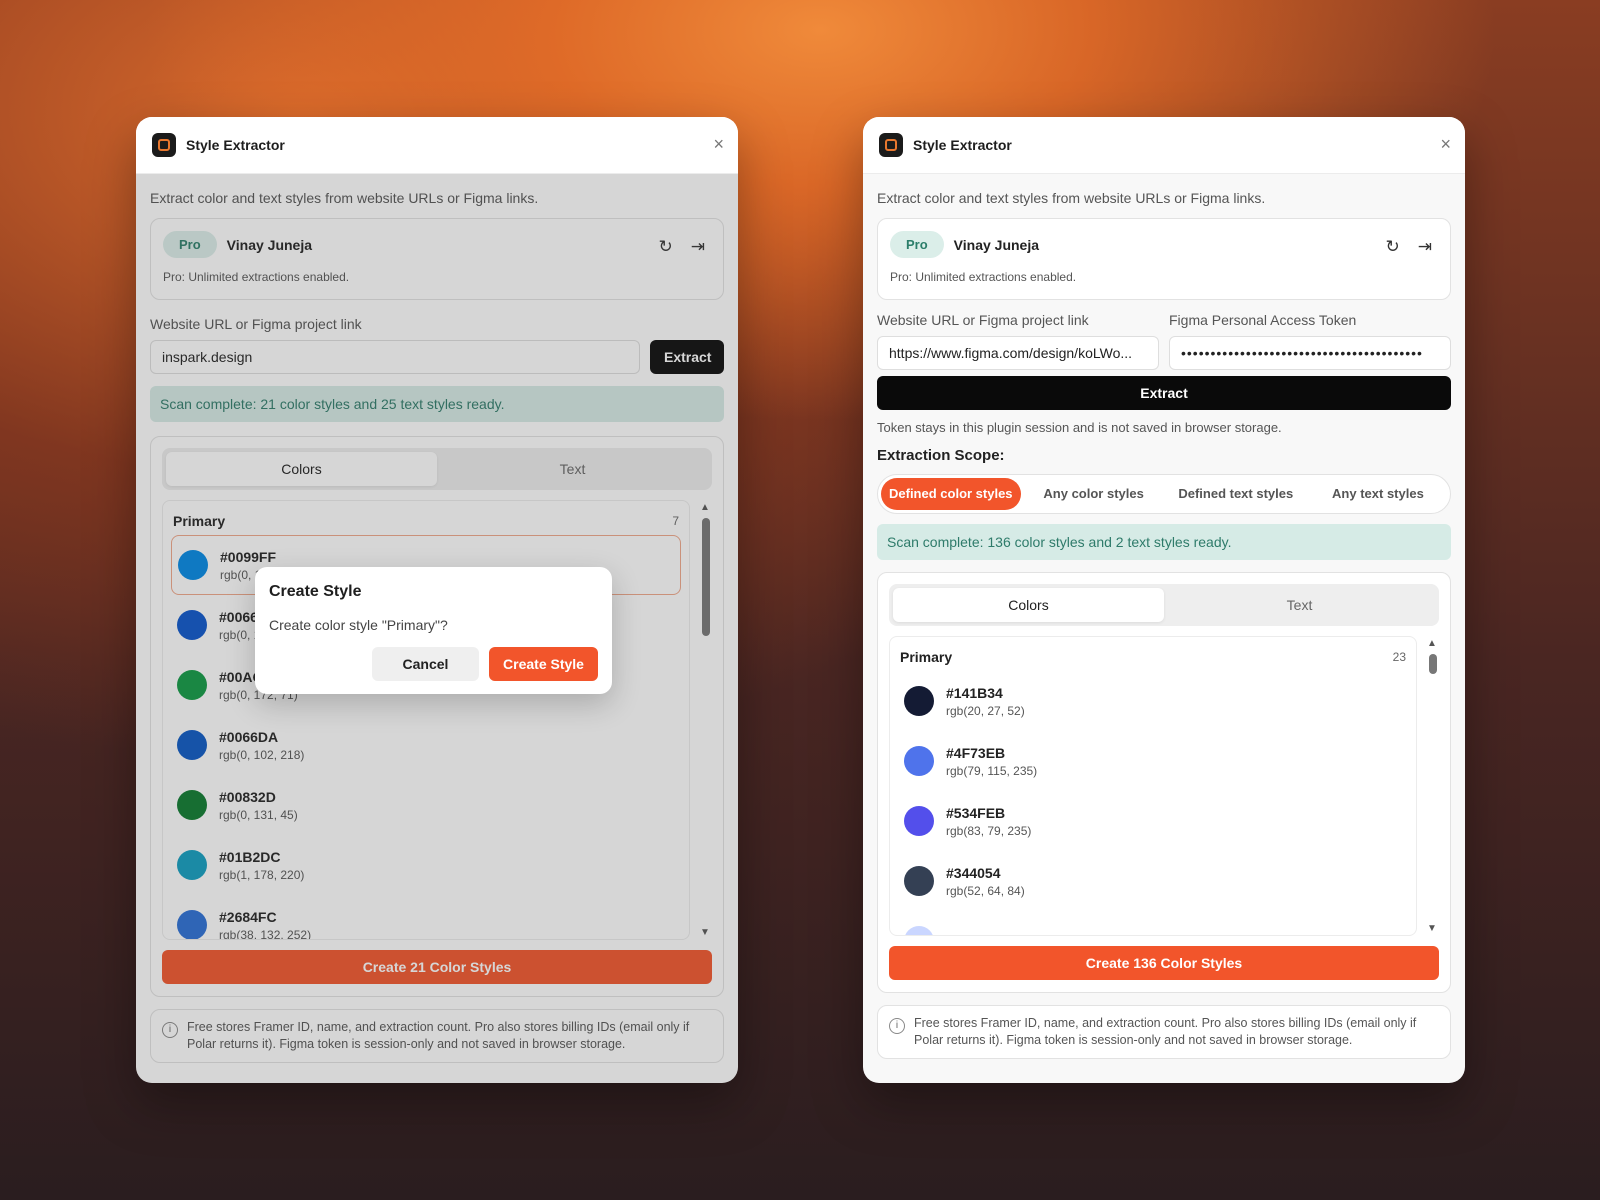 This screenshot has height=1200, width=1600. What do you see at coordinates (1433, 664) in the screenshot?
I see `scroll-thumb` at bounding box center [1433, 664].